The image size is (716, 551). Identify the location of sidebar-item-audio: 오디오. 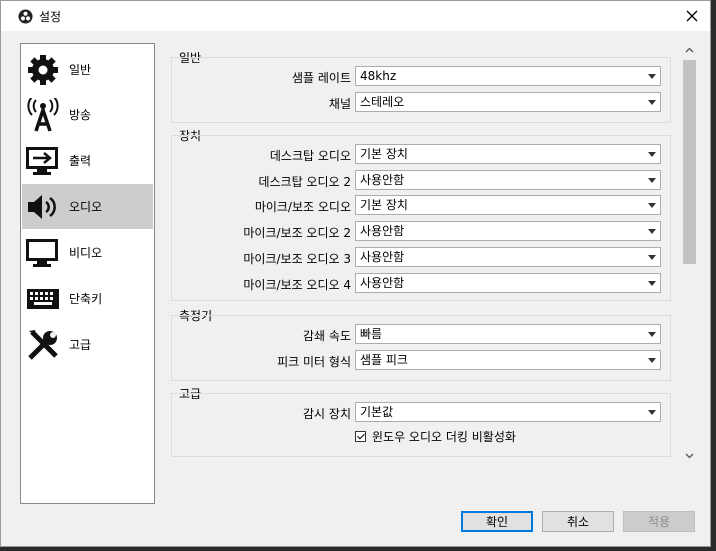
(87, 206).